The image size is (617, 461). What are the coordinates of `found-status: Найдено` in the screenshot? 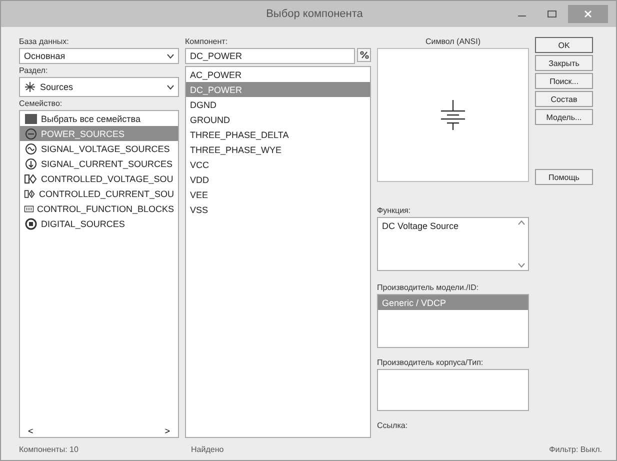 It's located at (208, 449).